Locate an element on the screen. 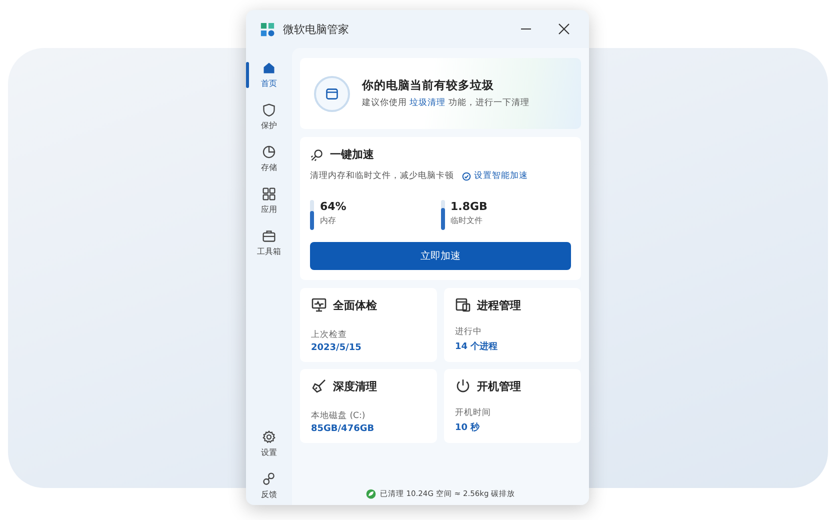 The image size is (835, 520). meter-value: 1.8GB is located at coordinates (469, 206).